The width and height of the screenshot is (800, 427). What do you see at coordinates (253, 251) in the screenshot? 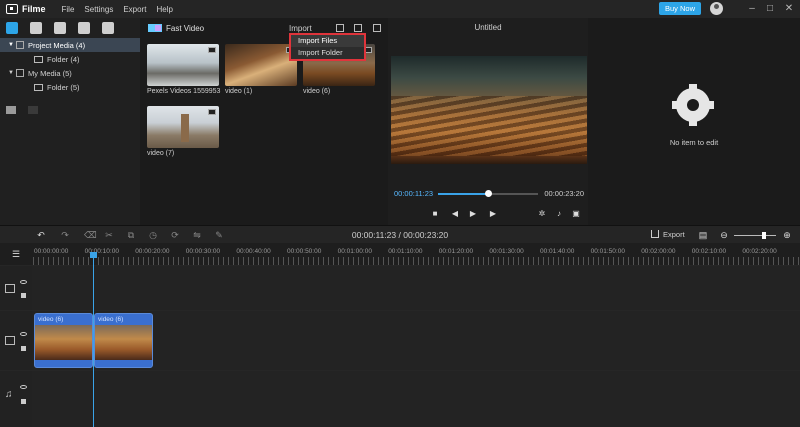
I see `ruler-label: 00:00:40:00` at bounding box center [253, 251].